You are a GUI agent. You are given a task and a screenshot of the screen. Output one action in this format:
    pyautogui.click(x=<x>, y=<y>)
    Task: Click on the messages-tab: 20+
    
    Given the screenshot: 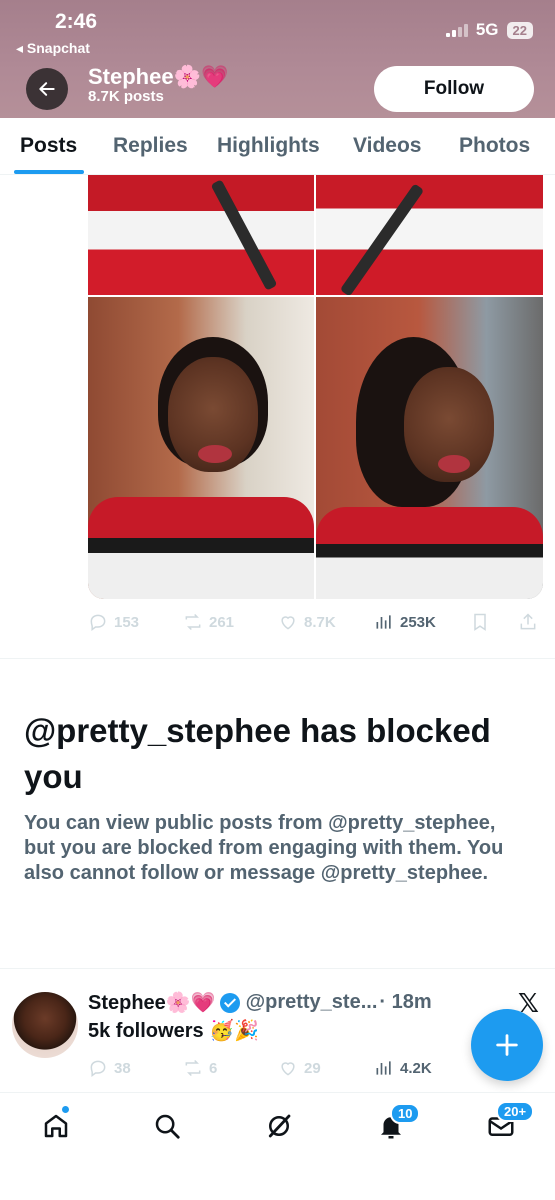 What is the action you would take?
    pyautogui.click(x=510, y=1121)
    